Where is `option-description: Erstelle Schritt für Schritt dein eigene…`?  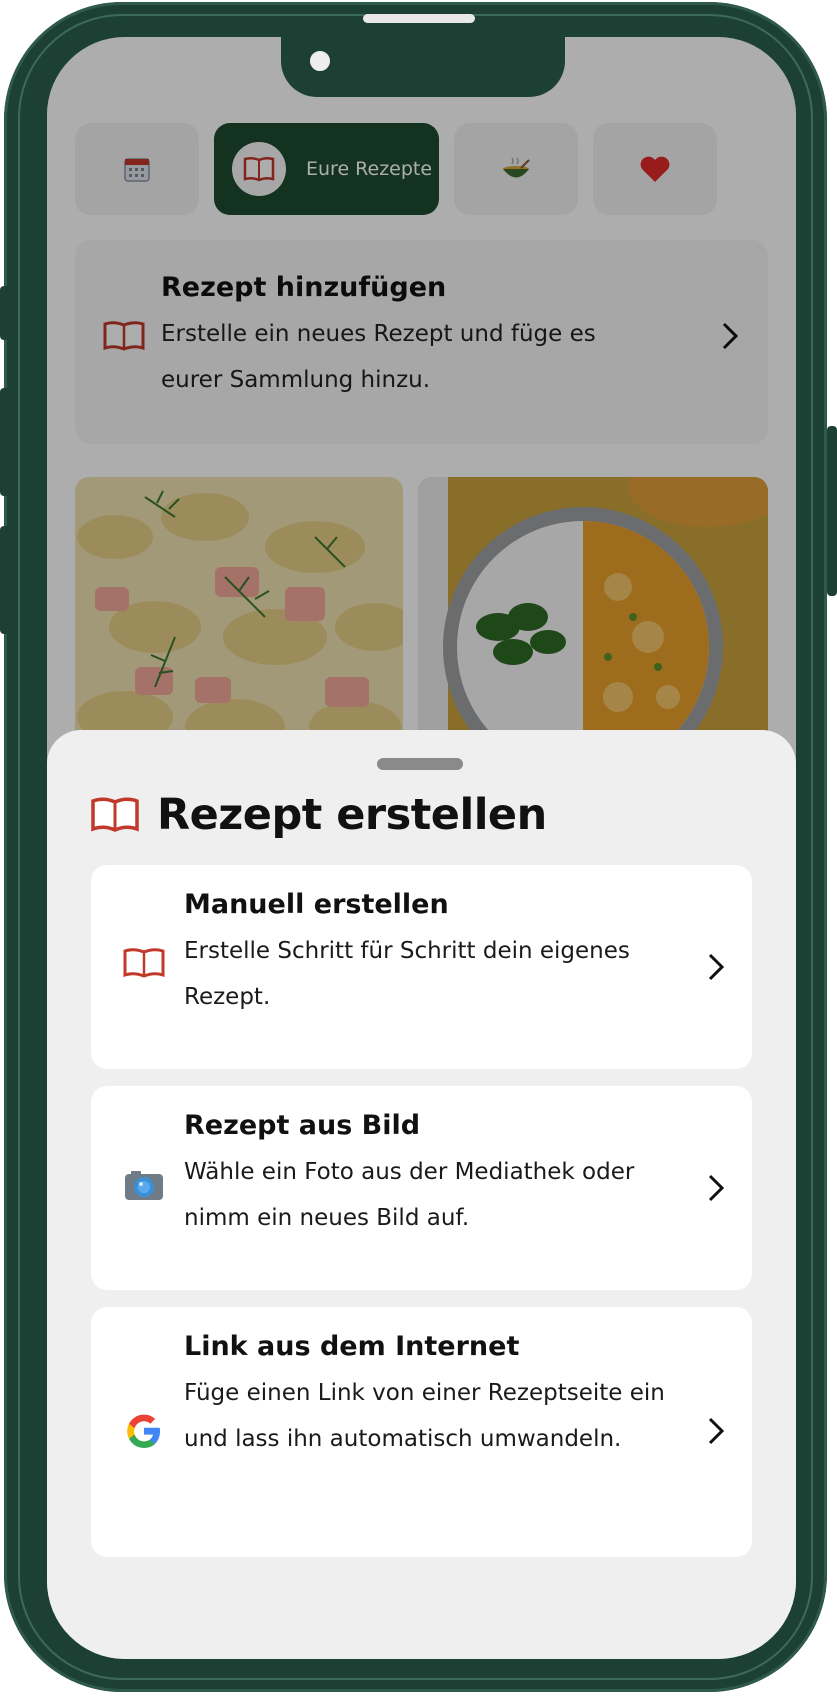
option-description: Erstelle Schritt für Schritt dein eigene… is located at coordinates (407, 974).